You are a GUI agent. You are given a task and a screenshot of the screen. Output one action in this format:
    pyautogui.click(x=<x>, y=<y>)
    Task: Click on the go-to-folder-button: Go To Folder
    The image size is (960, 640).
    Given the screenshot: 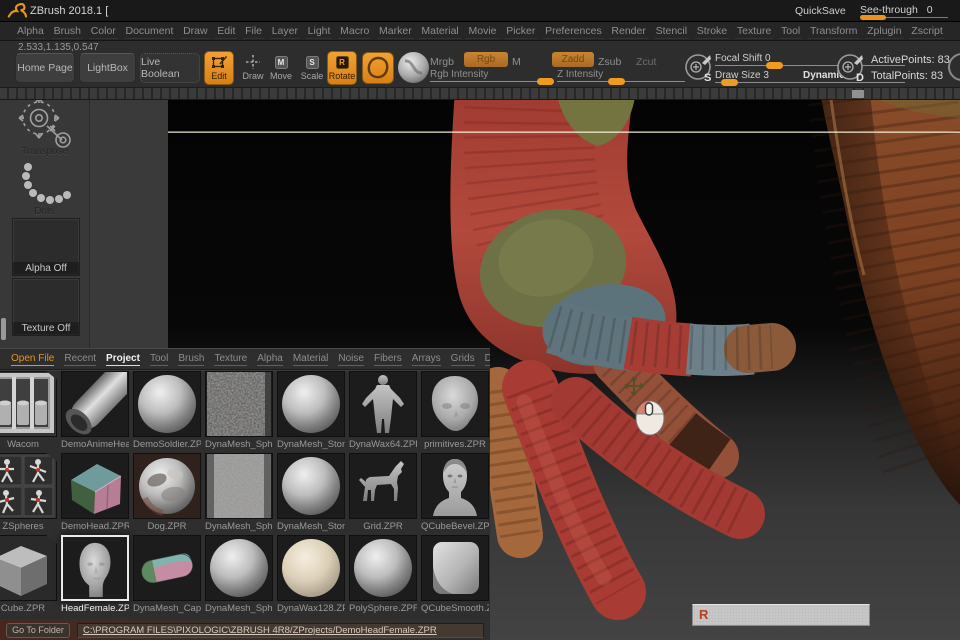 What is the action you would take?
    pyautogui.click(x=38, y=630)
    